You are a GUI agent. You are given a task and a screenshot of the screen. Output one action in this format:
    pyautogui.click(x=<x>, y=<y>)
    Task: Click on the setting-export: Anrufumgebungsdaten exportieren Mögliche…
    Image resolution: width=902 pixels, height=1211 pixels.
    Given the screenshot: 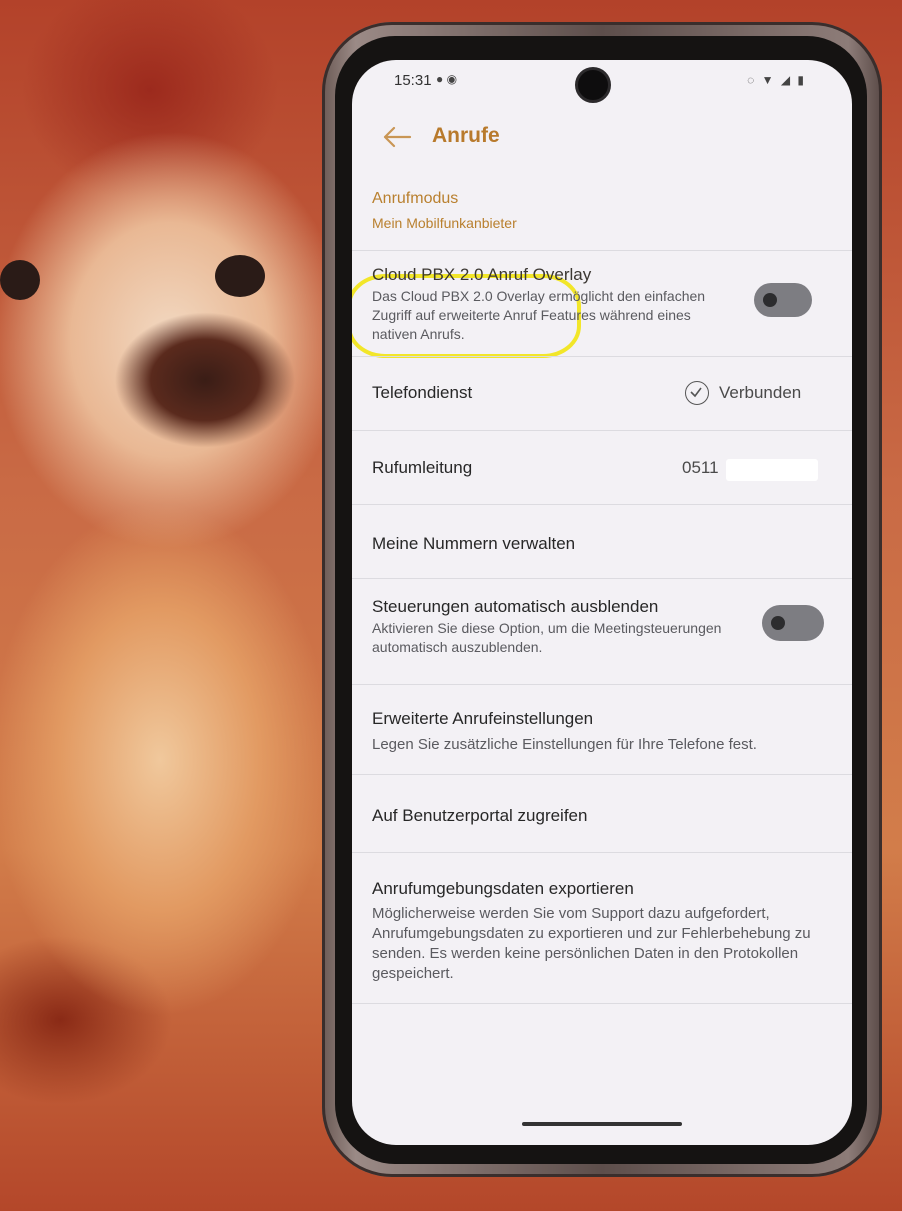 What is the action you would take?
    pyautogui.click(x=602, y=928)
    